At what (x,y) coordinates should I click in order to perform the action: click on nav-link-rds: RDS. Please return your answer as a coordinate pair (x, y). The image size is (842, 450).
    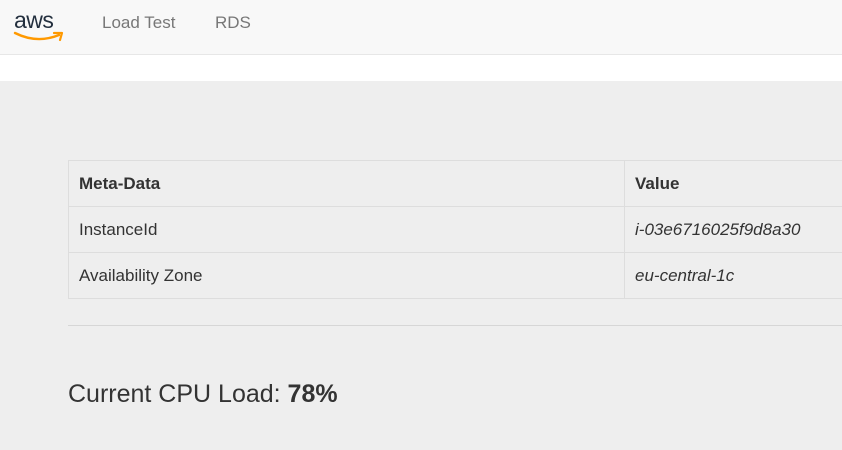
    Looking at the image, I should click on (233, 23).